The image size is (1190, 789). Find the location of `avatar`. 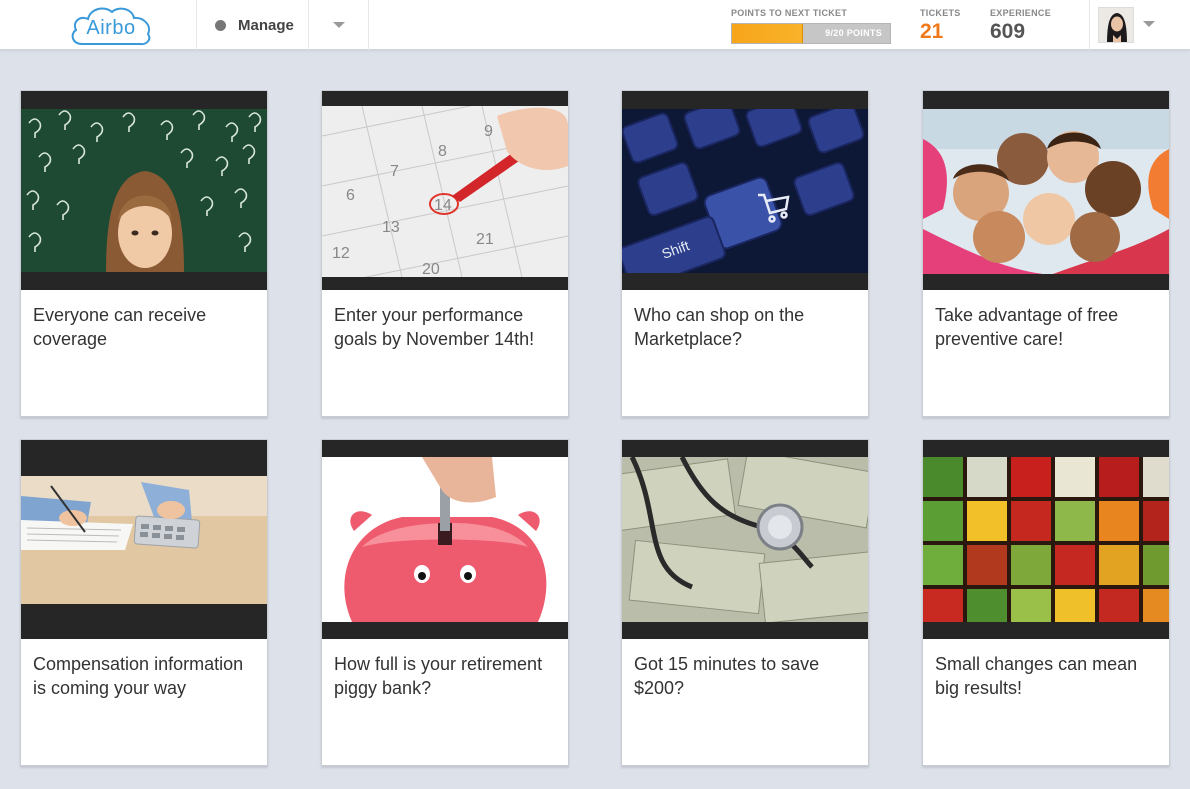

avatar is located at coordinates (1116, 25).